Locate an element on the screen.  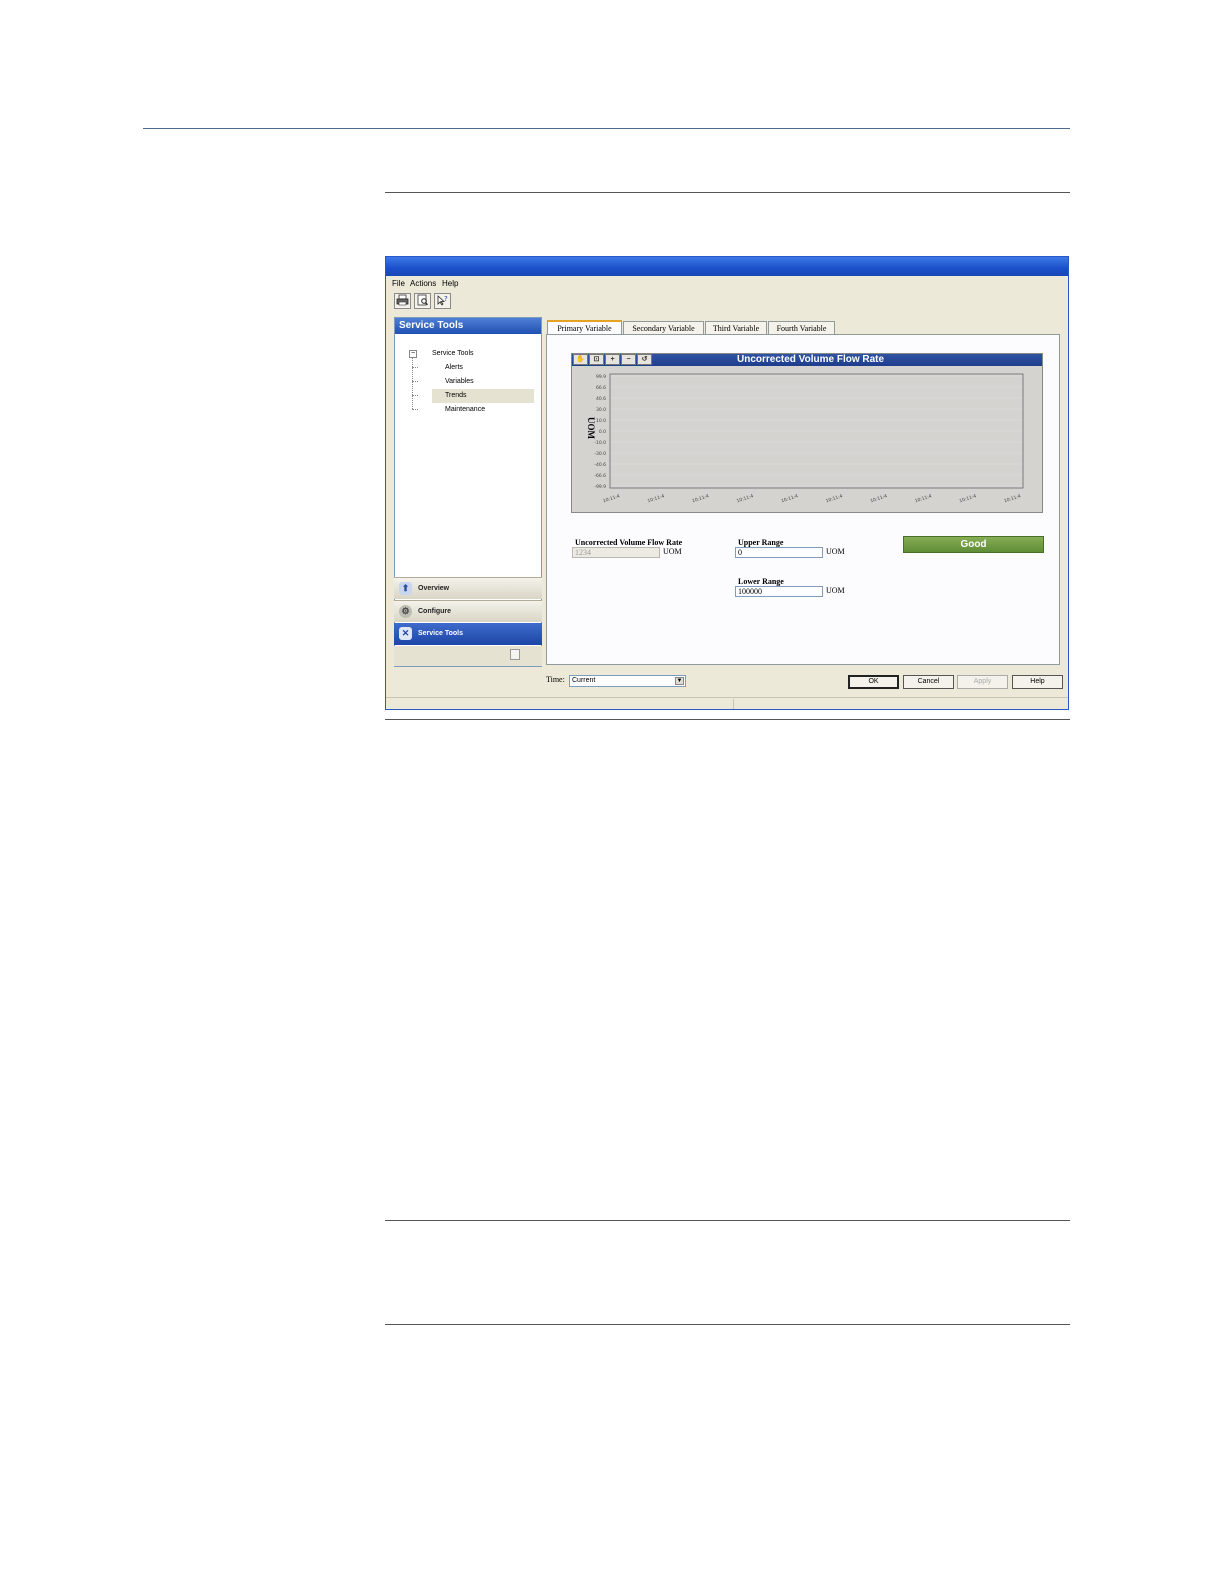
tab-secondary-variable: Secondary Variable is located at coordinates (663, 327).